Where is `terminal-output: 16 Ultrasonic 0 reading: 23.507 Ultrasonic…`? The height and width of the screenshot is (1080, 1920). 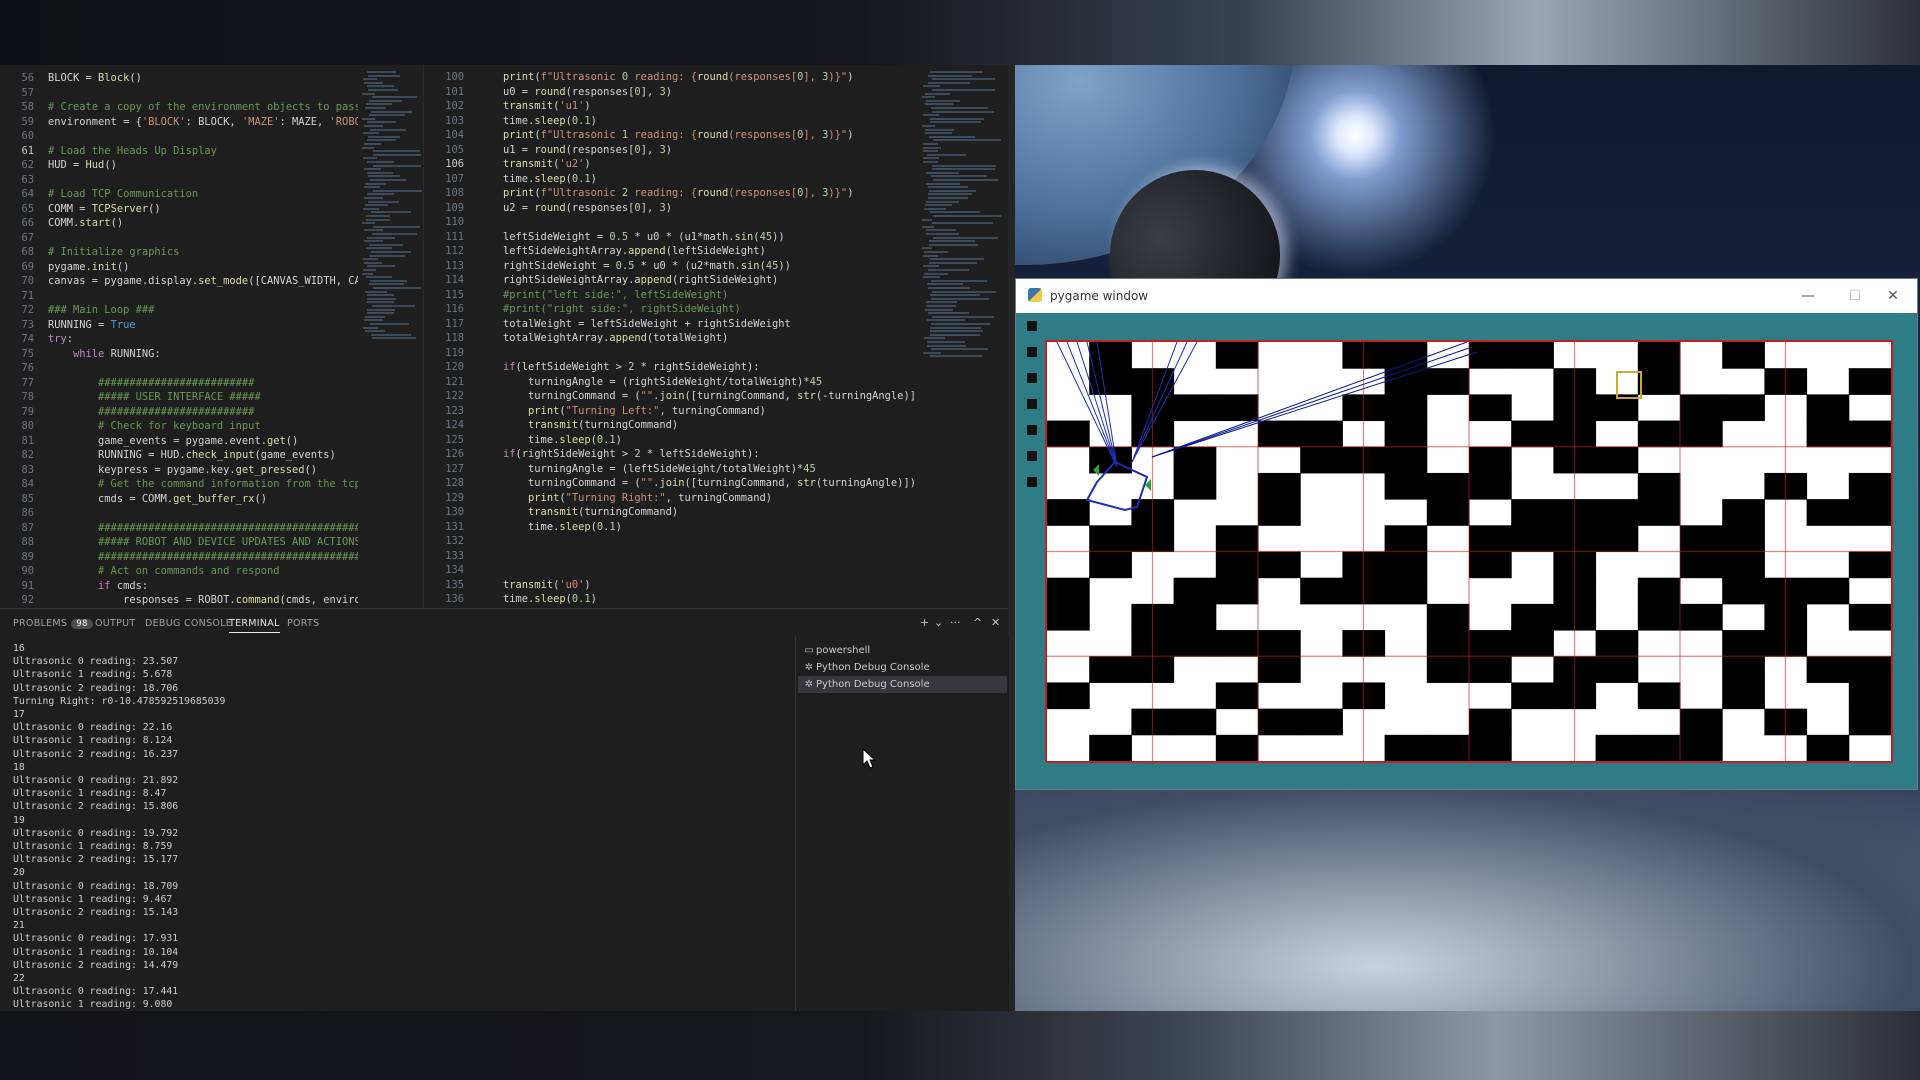
terminal-output: 16 Ultrasonic 0 reading: 23.507 Ultrasonic… is located at coordinates (397, 823).